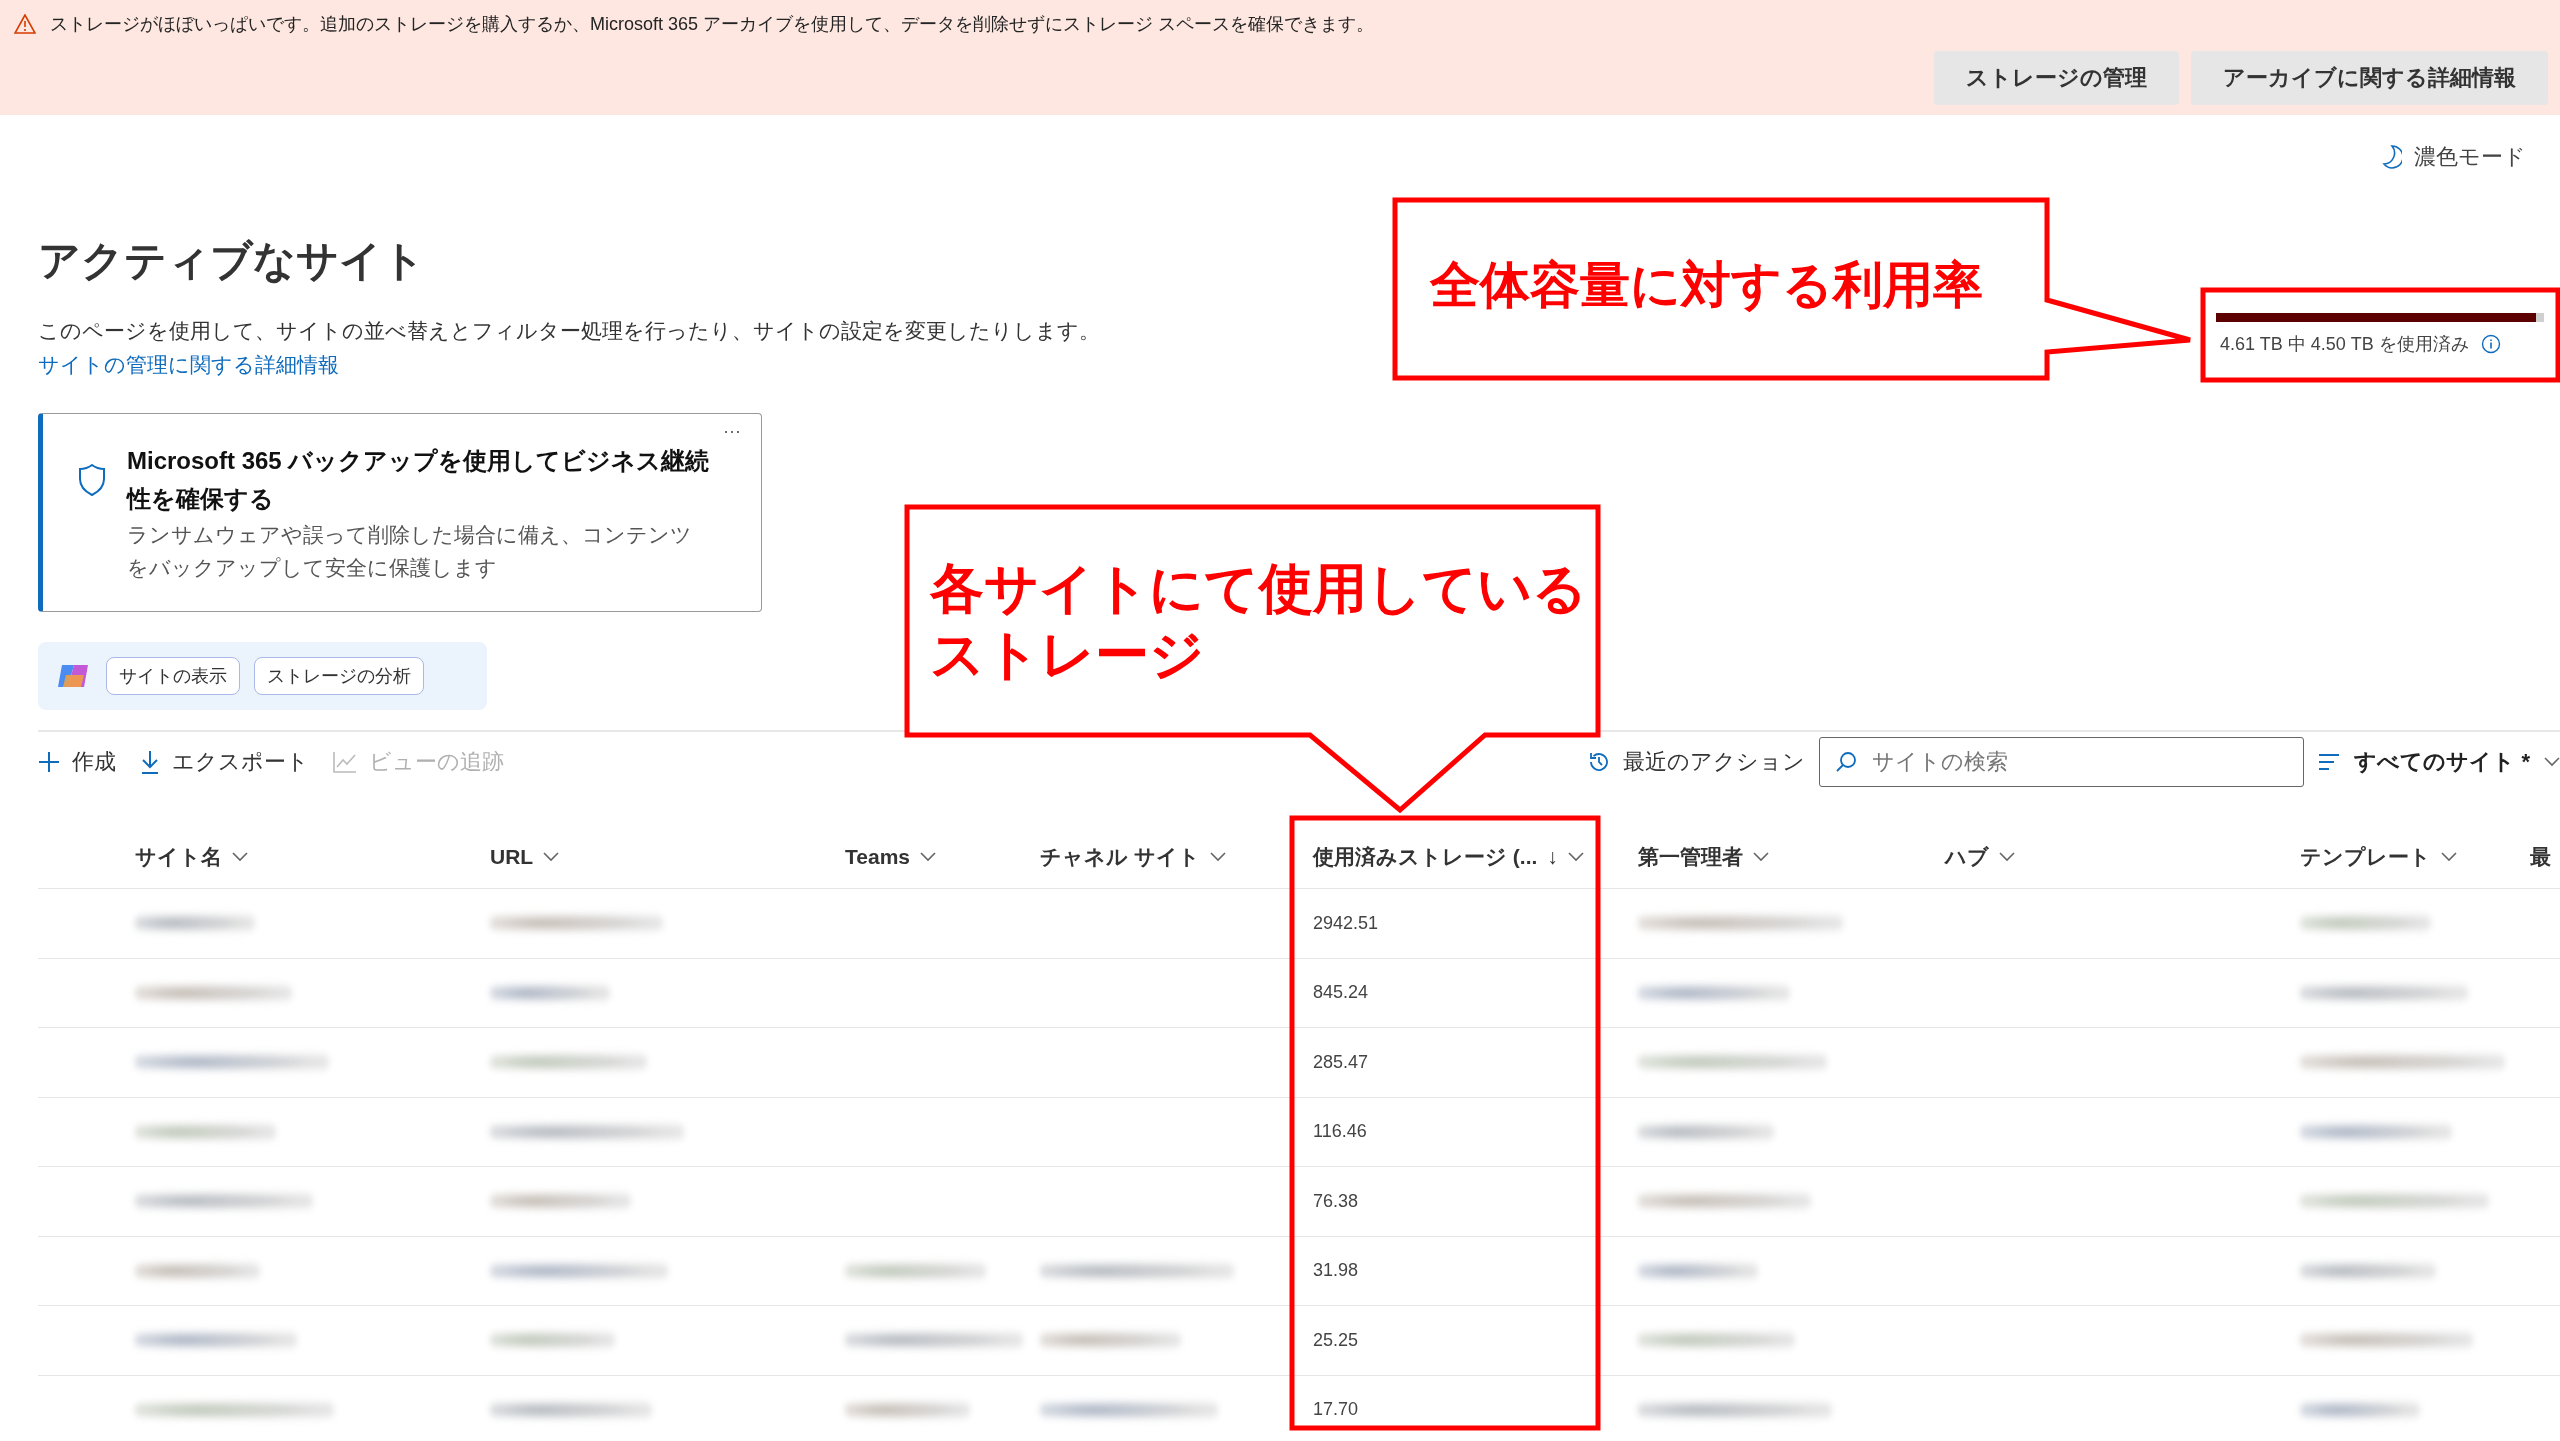 Image resolution: width=2560 pixels, height=1441 pixels. Describe the element at coordinates (1336, 1410) in the screenshot. I see `table-cell: 17.70` at that location.